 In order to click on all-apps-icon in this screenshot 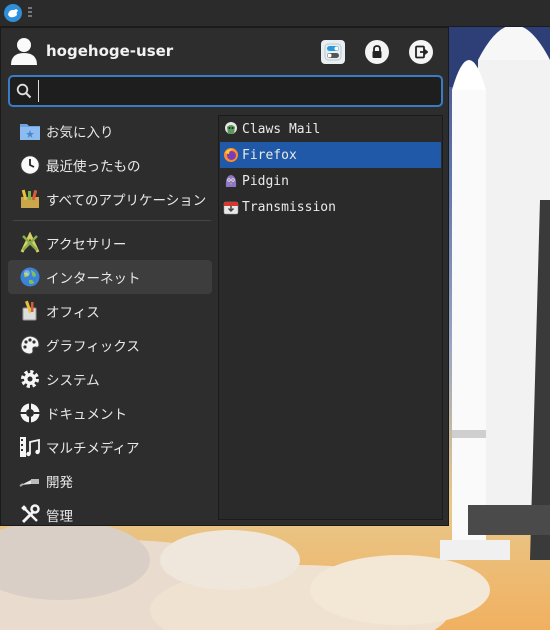, I will do `click(30, 199)`.